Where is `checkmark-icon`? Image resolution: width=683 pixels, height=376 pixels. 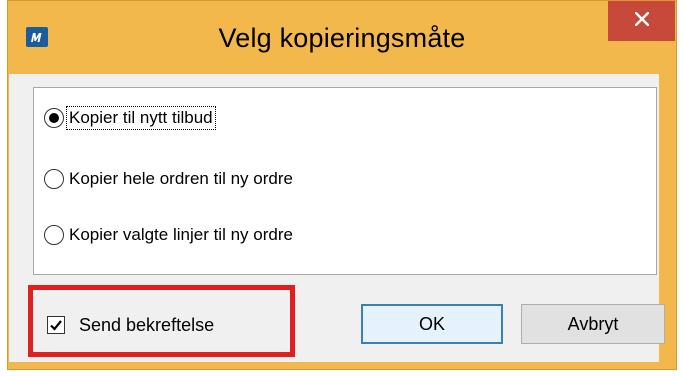
checkmark-icon is located at coordinates (56, 325).